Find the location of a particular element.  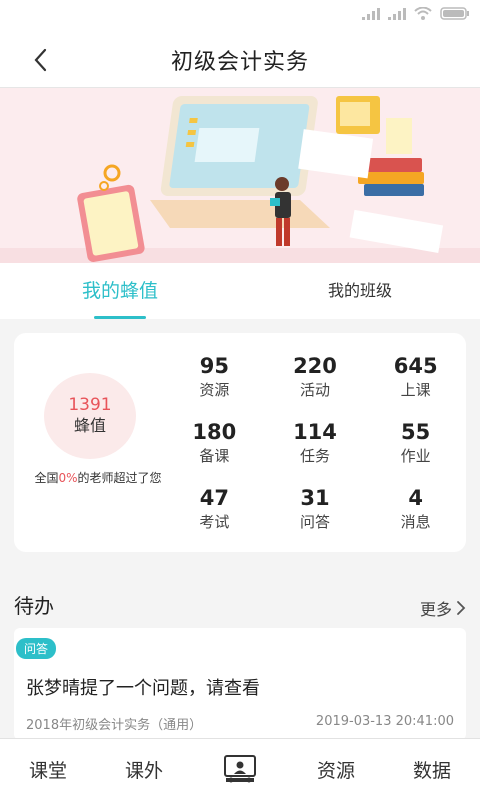

rank-suffix: 的老师超过了您 is located at coordinates (119, 478).